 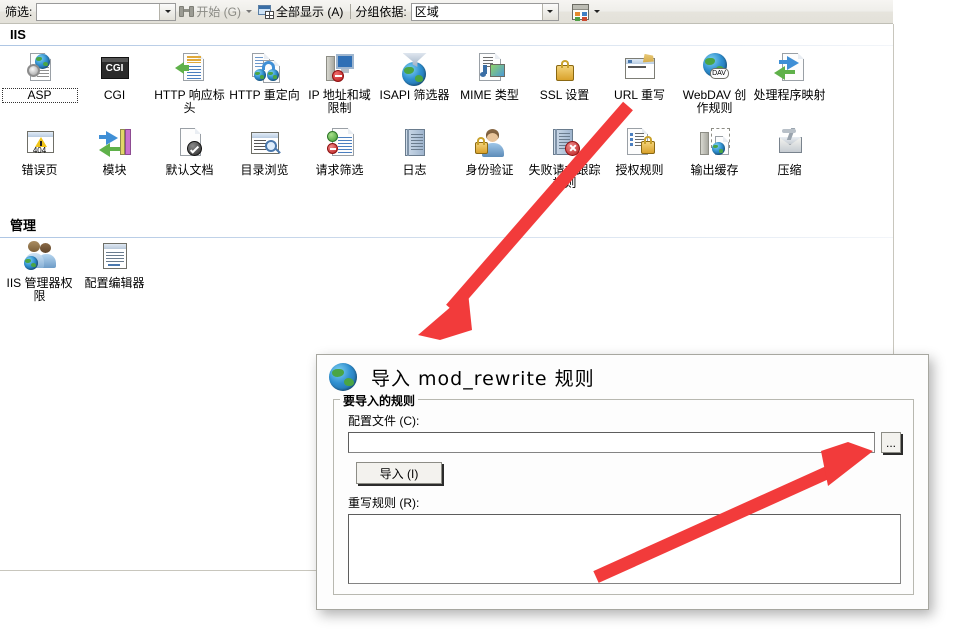 I want to click on compression-icon, so click(x=790, y=144).